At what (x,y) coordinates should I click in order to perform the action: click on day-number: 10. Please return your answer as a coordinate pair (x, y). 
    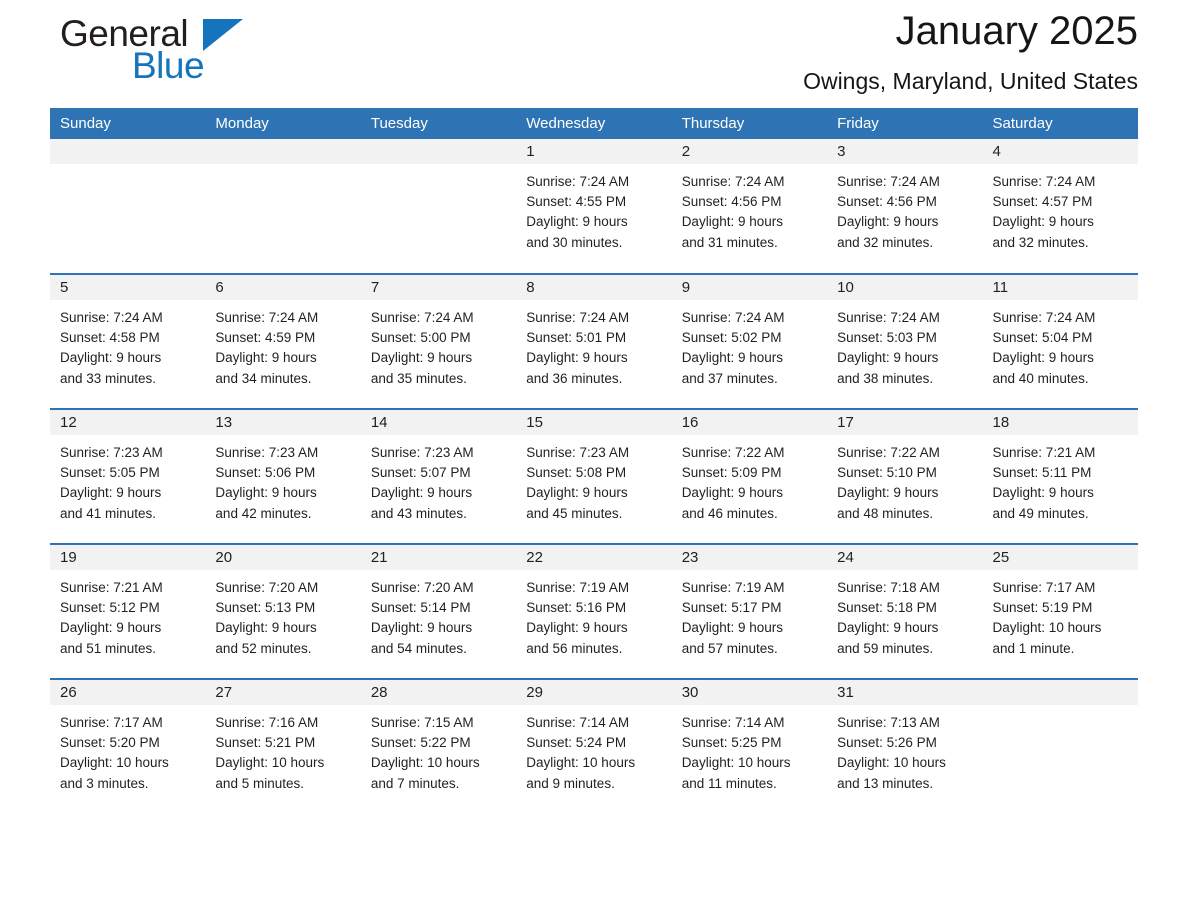
    Looking at the image, I should click on (905, 287).